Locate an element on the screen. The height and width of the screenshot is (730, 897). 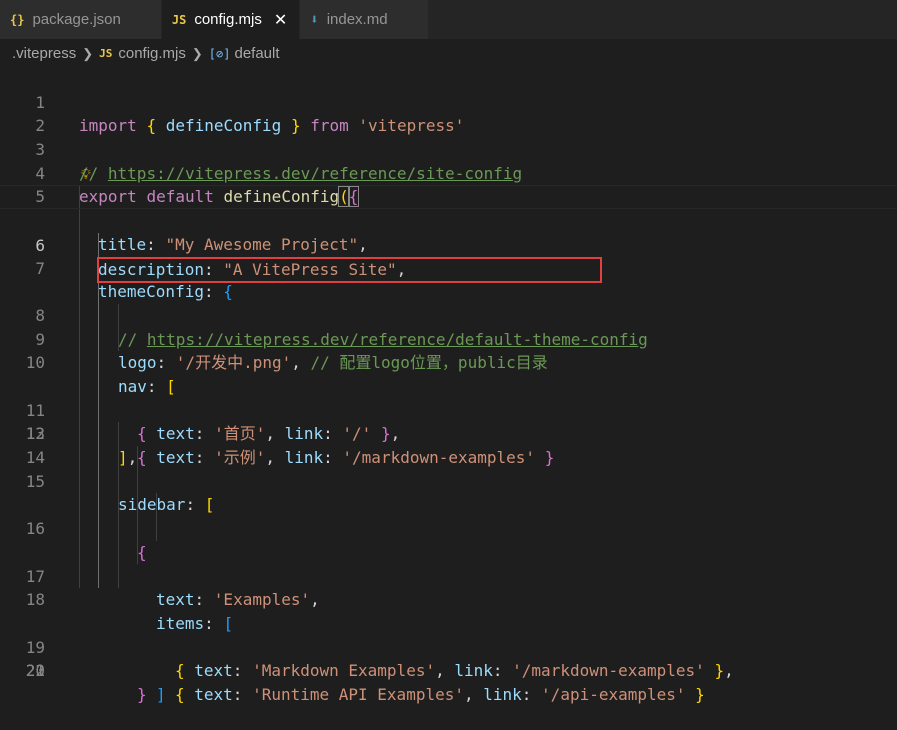
tab-config-mjs: JS config.mjs ✕ is located at coordinates (231, 19).